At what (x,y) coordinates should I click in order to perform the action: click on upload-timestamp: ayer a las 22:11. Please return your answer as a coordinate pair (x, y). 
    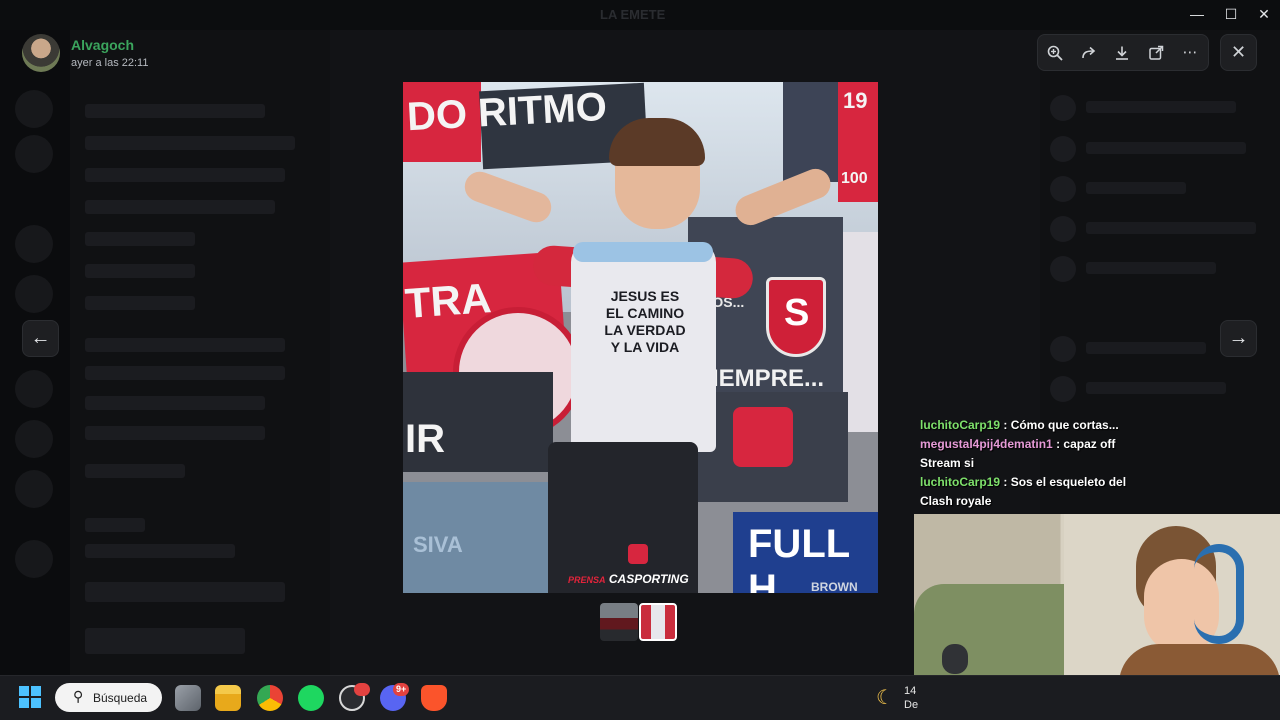
    Looking at the image, I should click on (110, 63).